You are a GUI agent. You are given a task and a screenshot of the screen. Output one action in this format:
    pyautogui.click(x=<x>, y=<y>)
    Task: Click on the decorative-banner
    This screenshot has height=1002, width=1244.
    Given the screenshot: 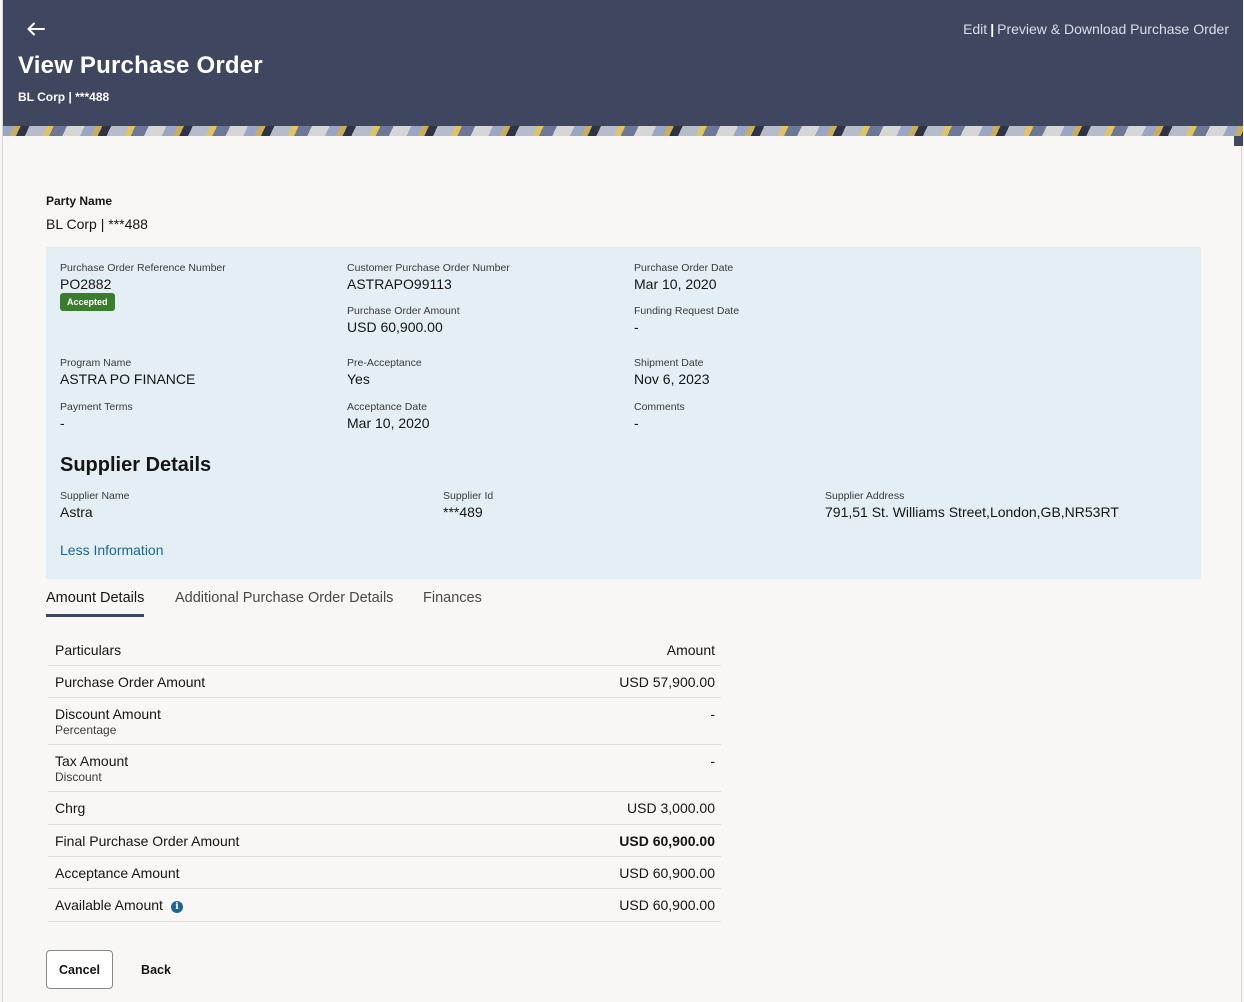 What is the action you would take?
    pyautogui.click(x=623, y=131)
    